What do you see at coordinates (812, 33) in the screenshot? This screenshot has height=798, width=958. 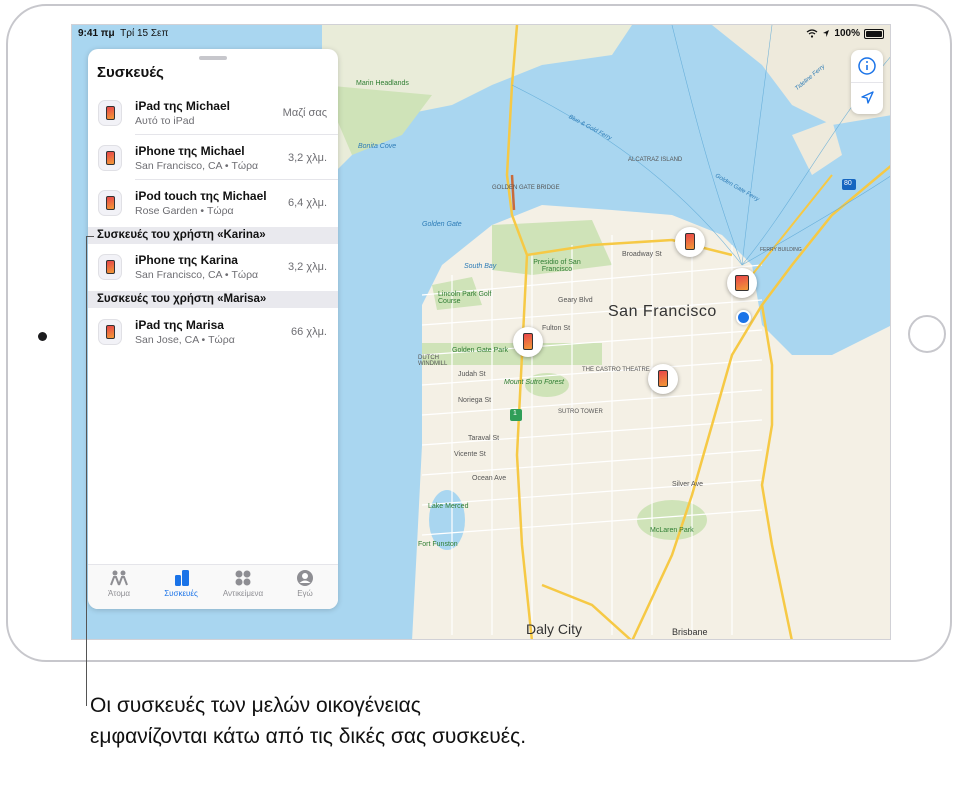 I see `wifi-icon` at bounding box center [812, 33].